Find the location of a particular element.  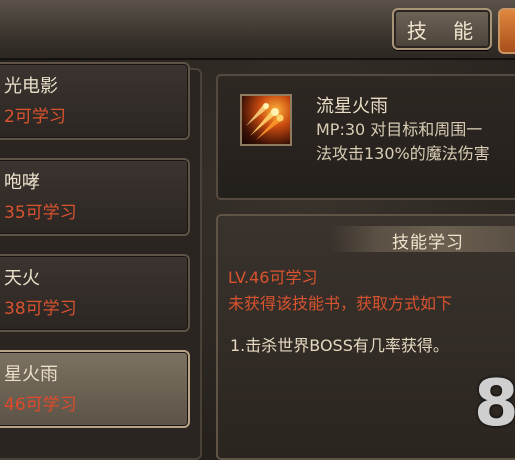

description-line: MP:30 对目标和周围一 is located at coordinates (399, 129).